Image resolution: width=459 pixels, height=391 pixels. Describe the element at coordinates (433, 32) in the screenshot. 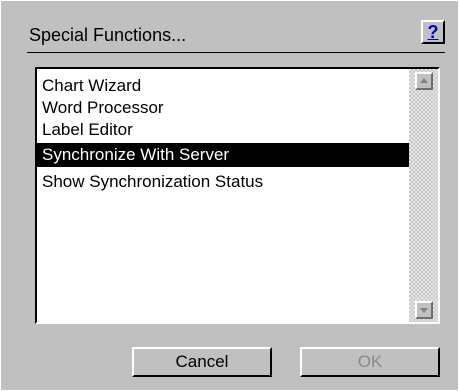

I see `help-button: ?` at that location.